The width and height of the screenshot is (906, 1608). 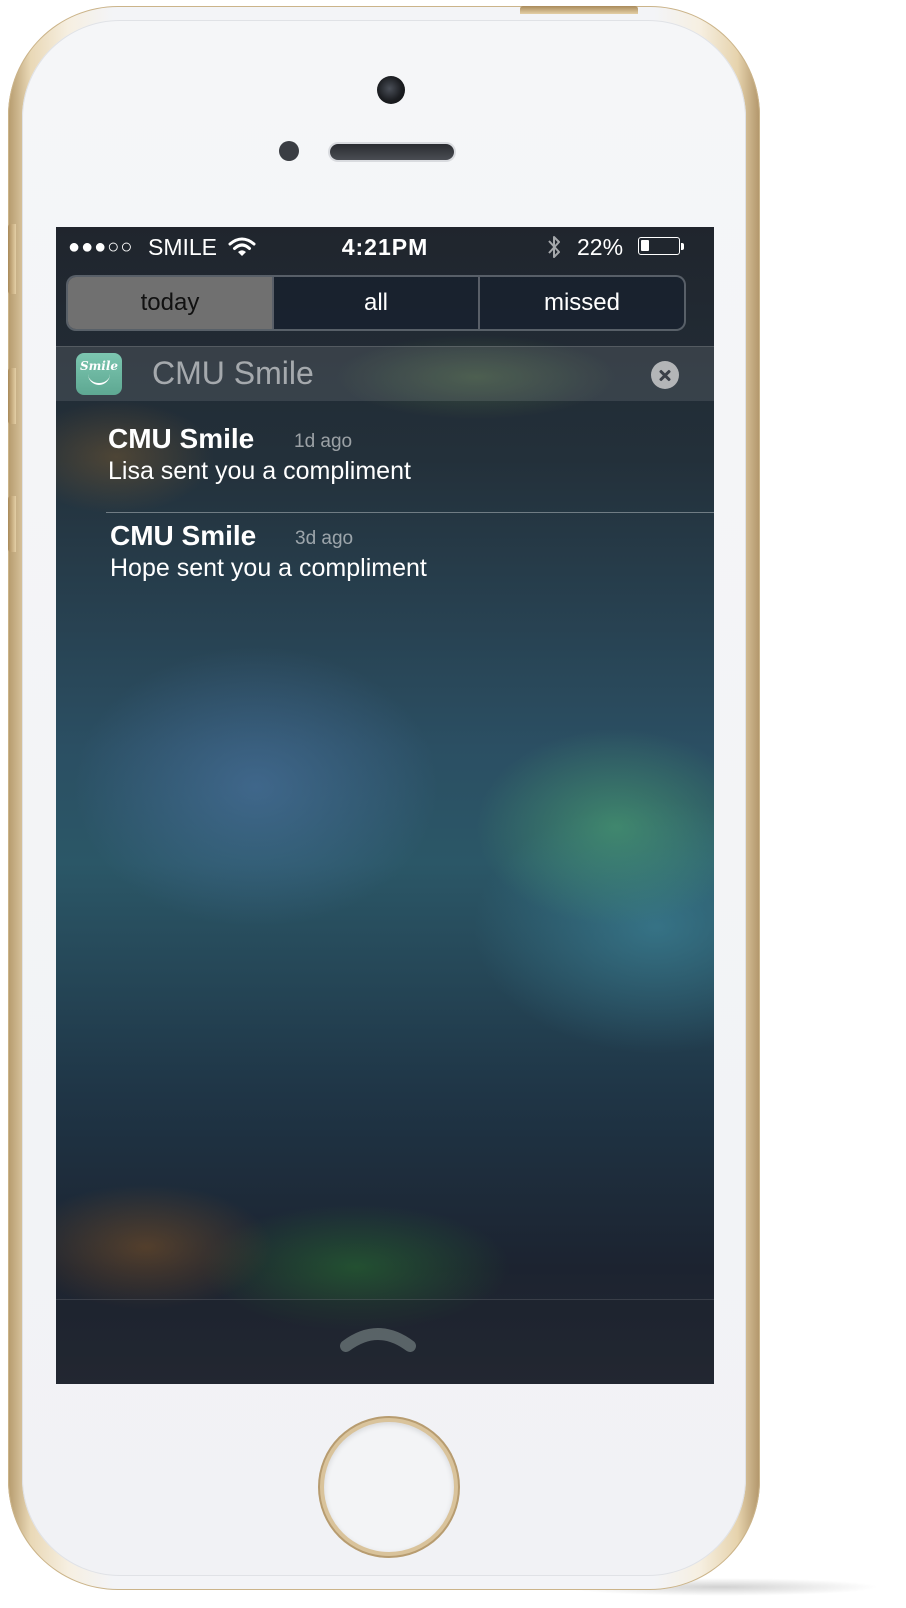 What do you see at coordinates (645, 245) in the screenshot?
I see `battery-level-fill` at bounding box center [645, 245].